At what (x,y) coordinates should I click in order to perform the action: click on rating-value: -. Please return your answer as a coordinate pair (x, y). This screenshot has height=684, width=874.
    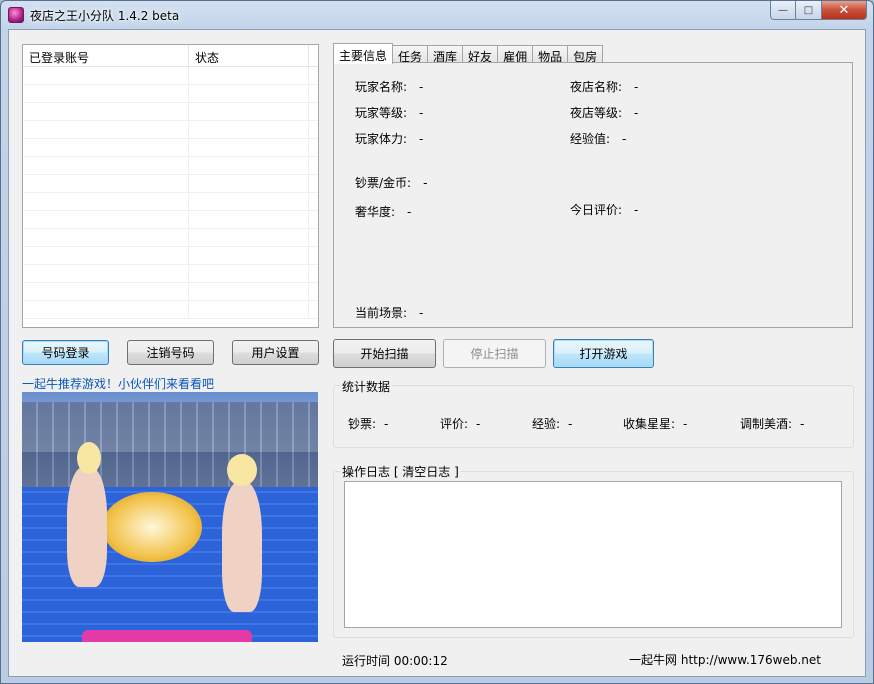
    Looking at the image, I should click on (636, 210).